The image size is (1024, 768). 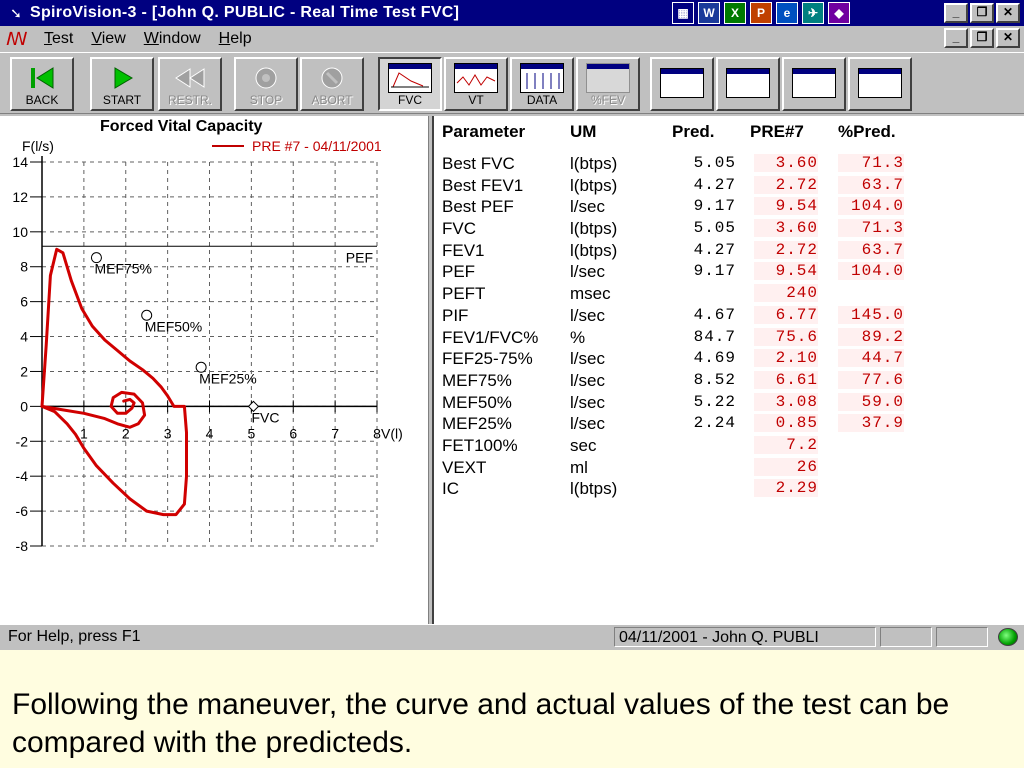 What do you see at coordinates (735, 13) in the screenshot?
I see `excel-icon: X` at bounding box center [735, 13].